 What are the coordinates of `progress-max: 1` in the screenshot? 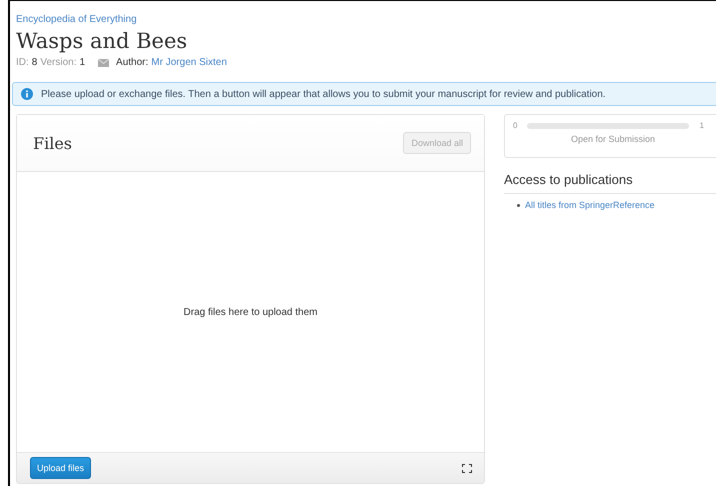 It's located at (701, 125).